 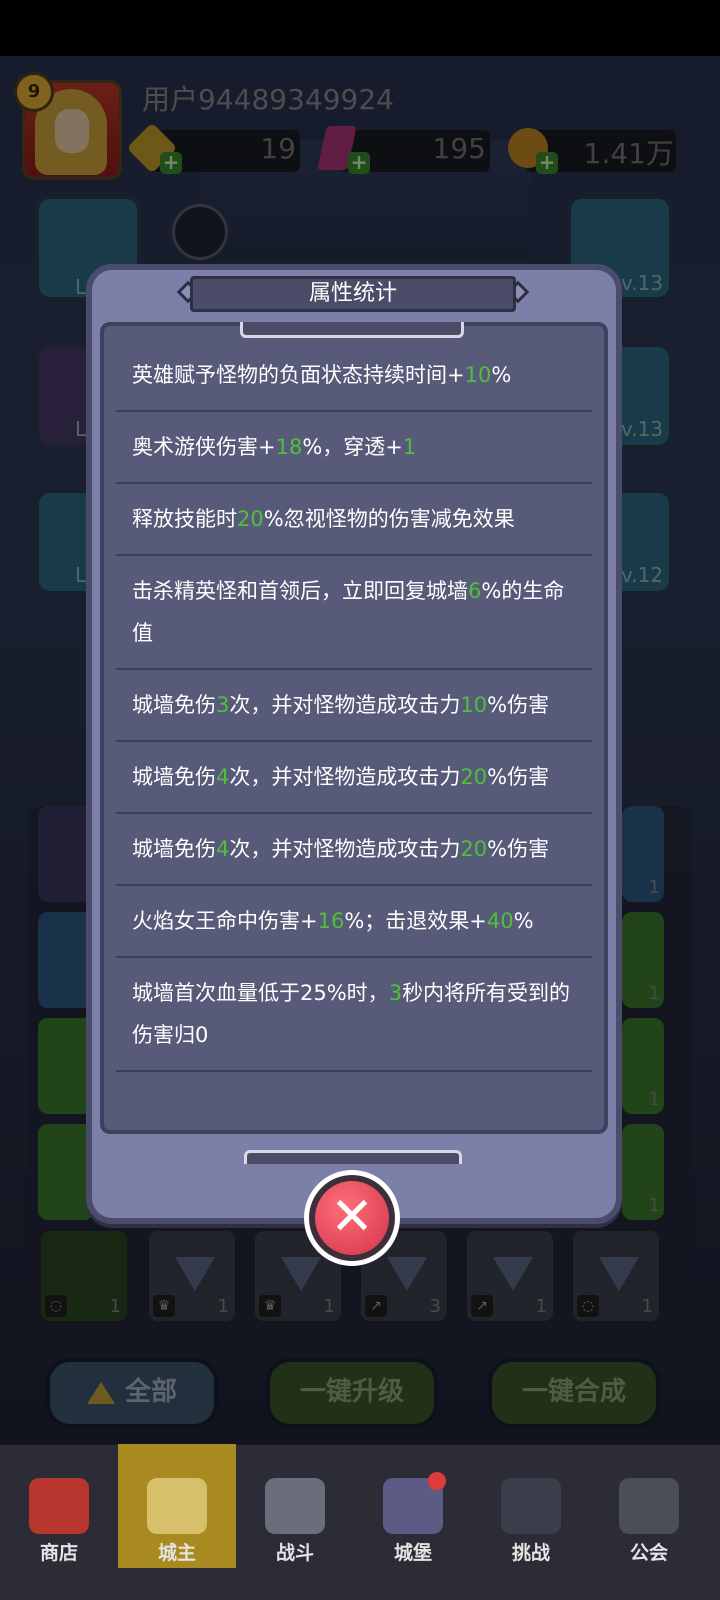 What do you see at coordinates (176, 1553) in the screenshot?
I see `nav-label: 城主` at bounding box center [176, 1553].